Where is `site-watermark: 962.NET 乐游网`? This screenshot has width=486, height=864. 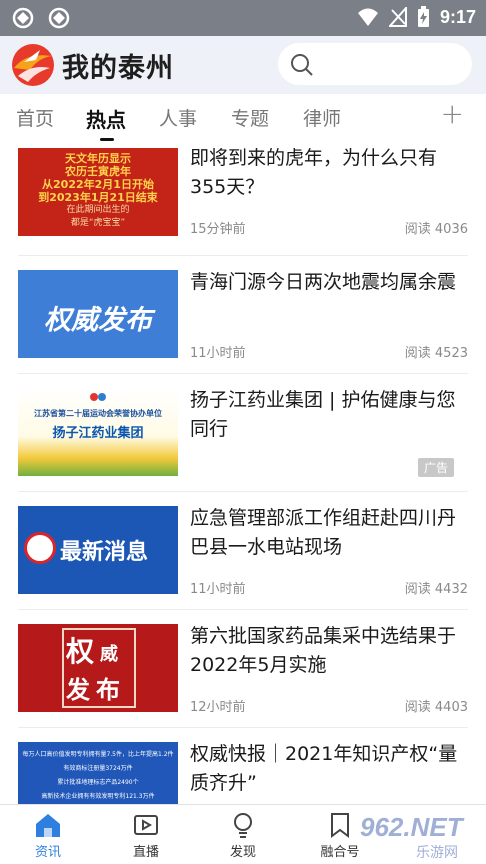
site-watermark: 962.NET 乐游网 is located at coordinates (411, 836).